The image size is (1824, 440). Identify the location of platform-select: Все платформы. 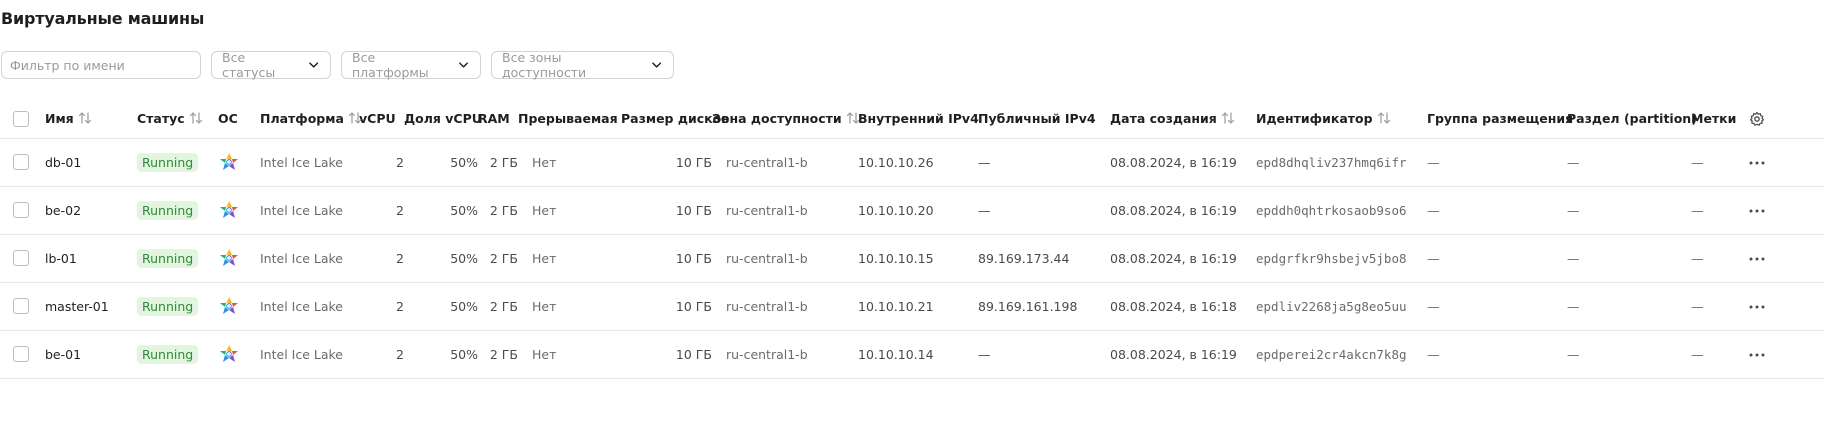
(411, 65).